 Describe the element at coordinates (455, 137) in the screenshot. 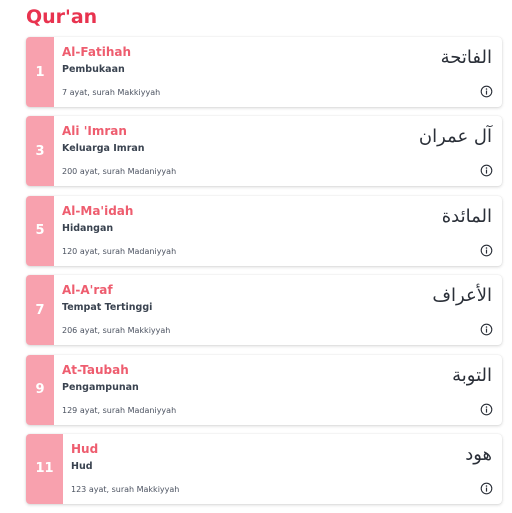

I see `surah-name-arabic: آل عمران` at that location.